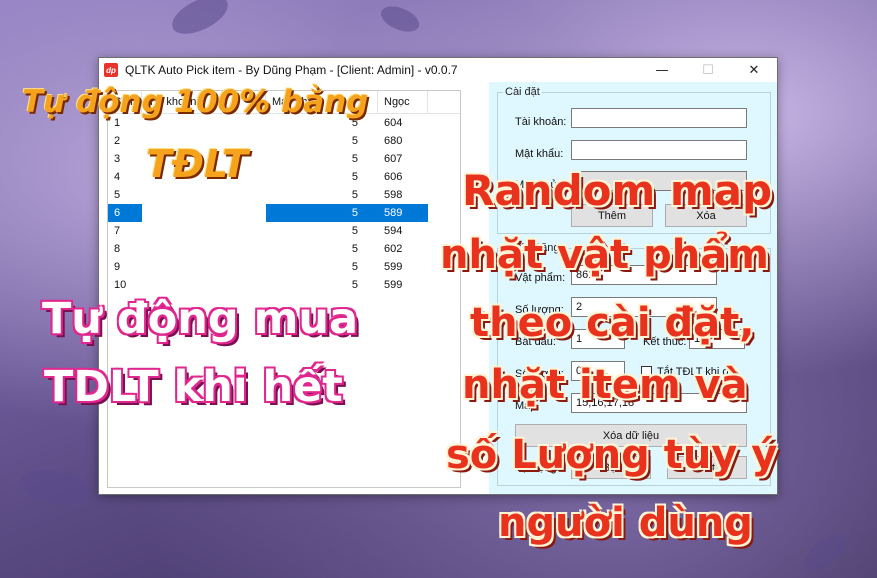 This screenshot has height=578, width=877. I want to click on app-icon: dp, so click(111, 70).